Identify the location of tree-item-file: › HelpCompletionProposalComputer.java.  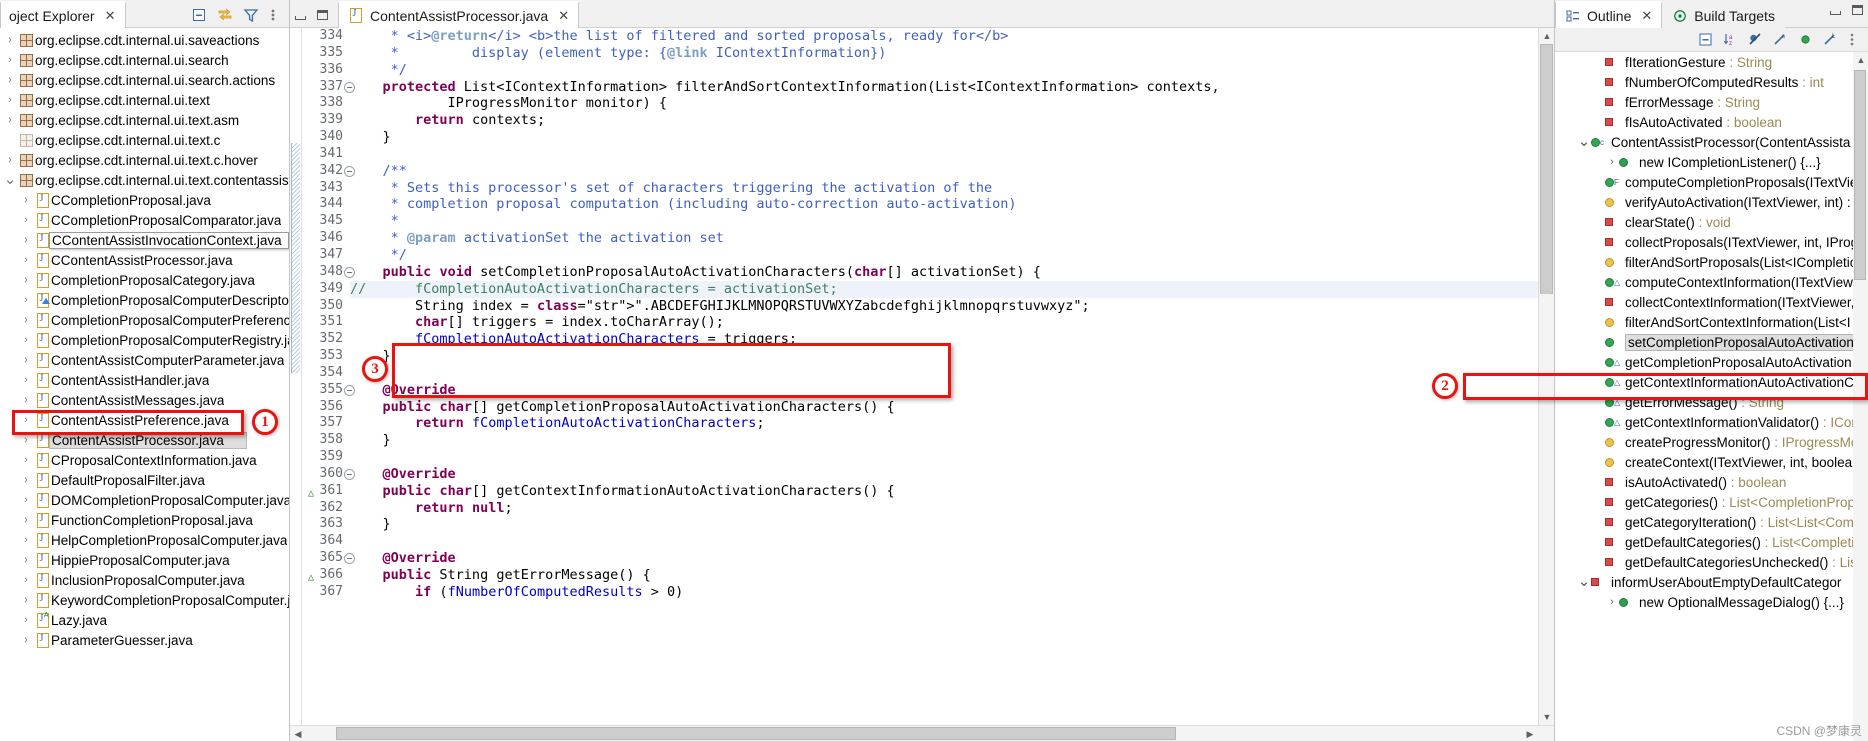
(144, 540).